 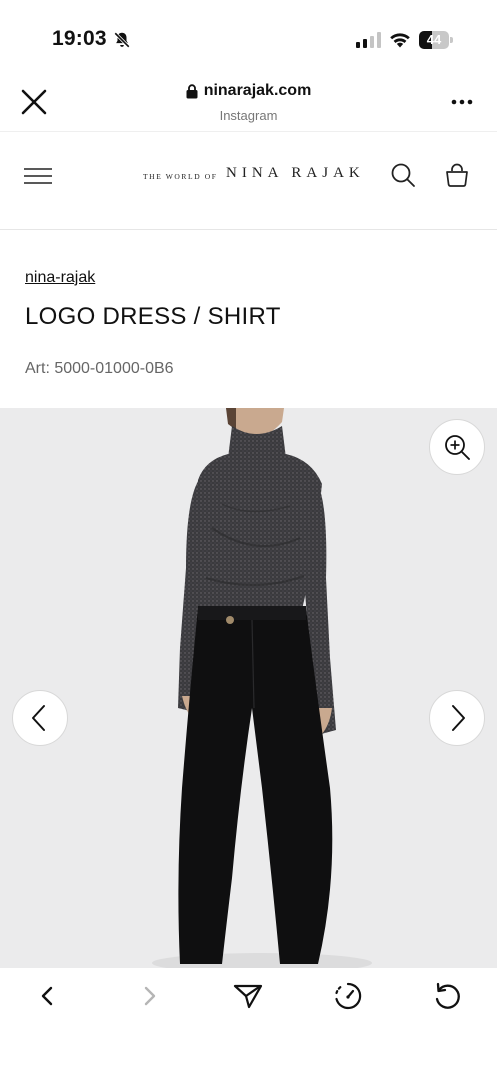 I want to click on speed-icon, so click(x=348, y=996).